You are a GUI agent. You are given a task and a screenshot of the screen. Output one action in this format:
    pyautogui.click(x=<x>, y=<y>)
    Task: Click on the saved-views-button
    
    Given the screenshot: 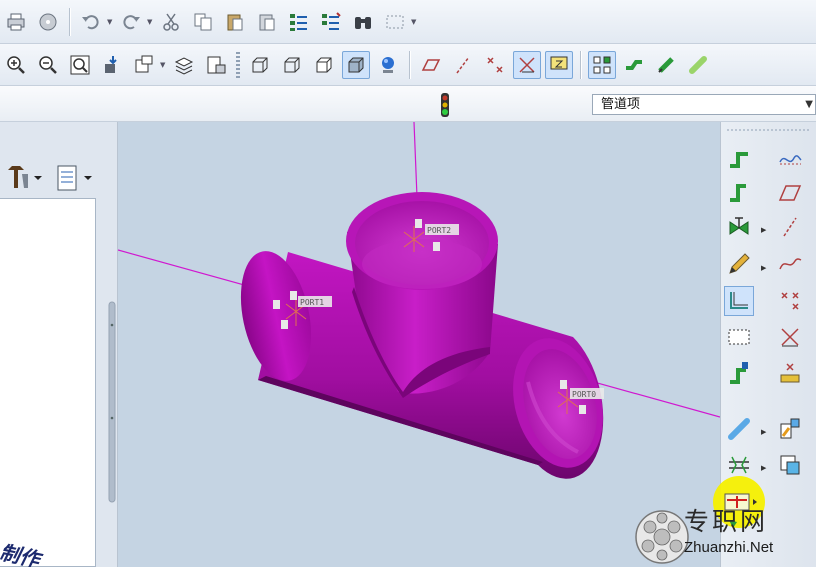 What is the action you would take?
    pyautogui.click(x=144, y=65)
    